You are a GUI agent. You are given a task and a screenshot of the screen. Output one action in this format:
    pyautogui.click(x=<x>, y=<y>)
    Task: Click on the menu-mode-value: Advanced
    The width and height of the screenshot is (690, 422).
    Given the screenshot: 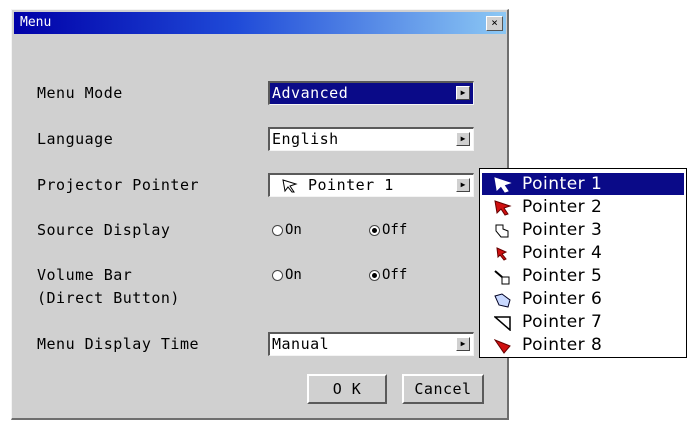 What is the action you would take?
    pyautogui.click(x=310, y=93)
    